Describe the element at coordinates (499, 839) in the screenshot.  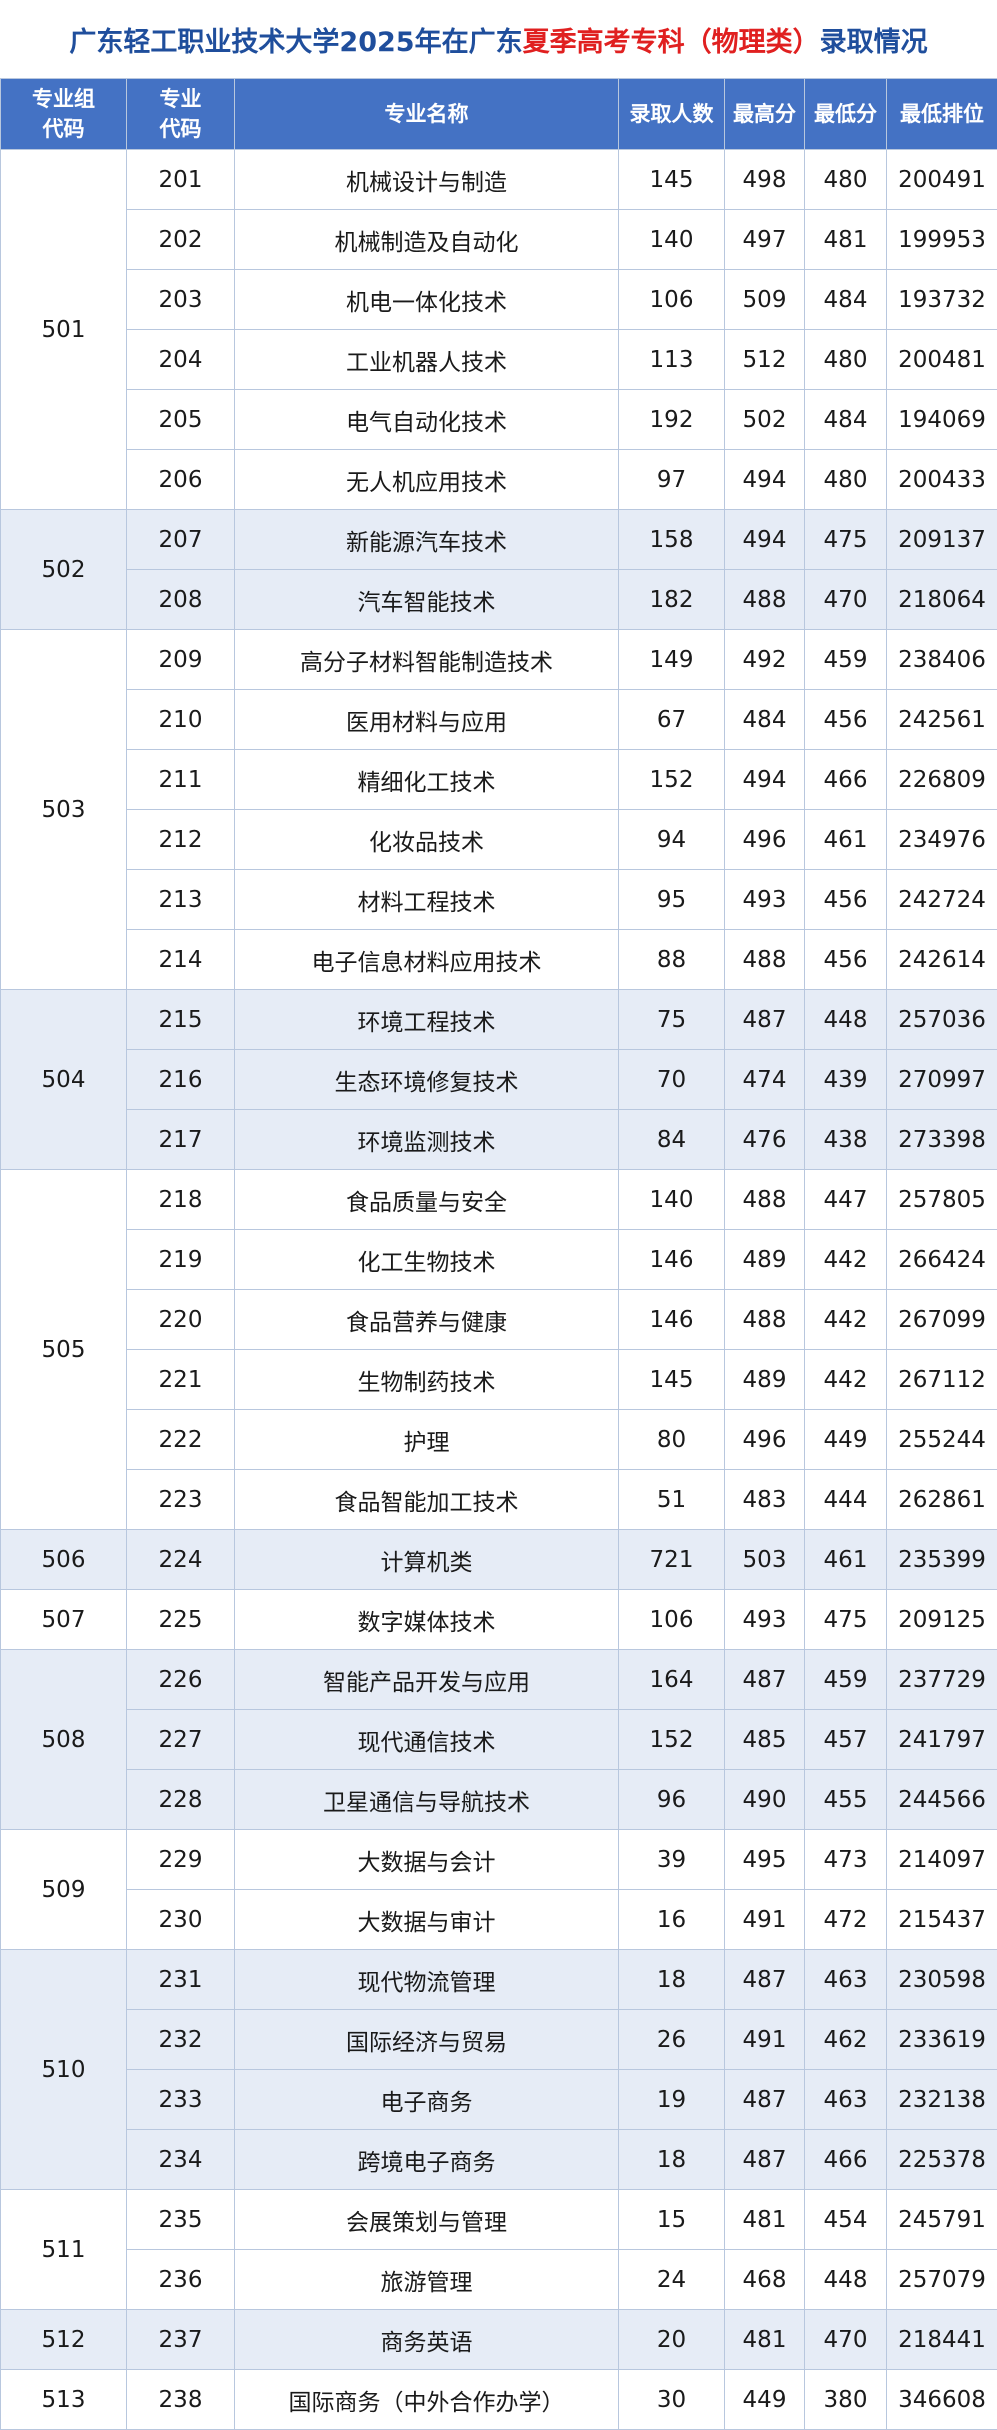
I see `table-row: 212 化妆品技术 94 496 461 234976` at that location.